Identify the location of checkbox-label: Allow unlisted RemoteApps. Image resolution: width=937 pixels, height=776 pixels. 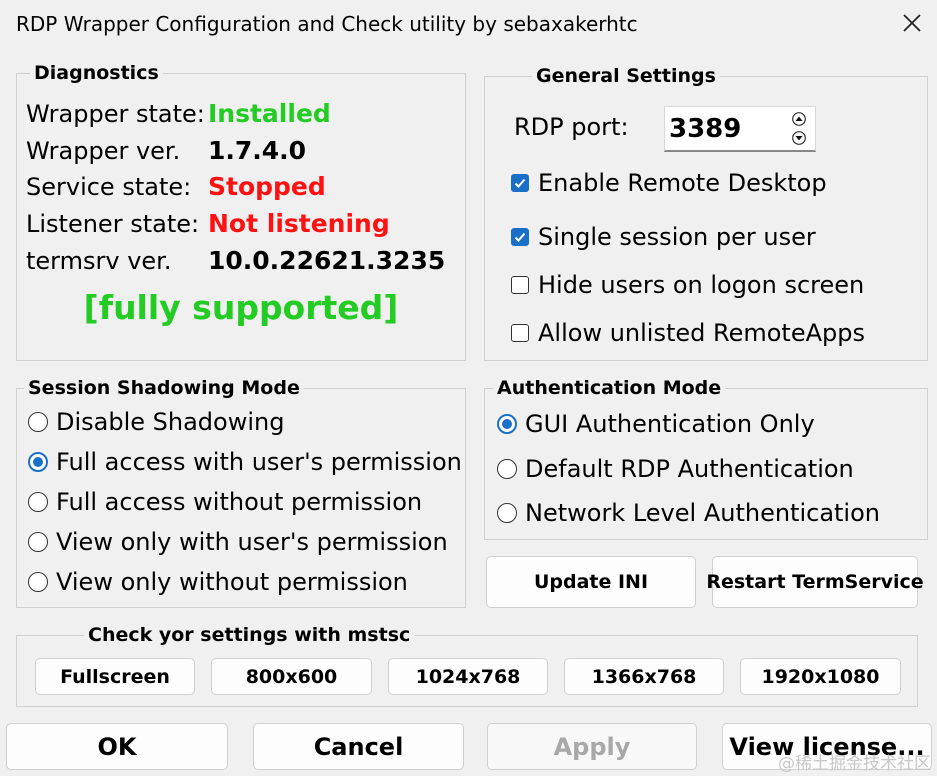
(701, 333).